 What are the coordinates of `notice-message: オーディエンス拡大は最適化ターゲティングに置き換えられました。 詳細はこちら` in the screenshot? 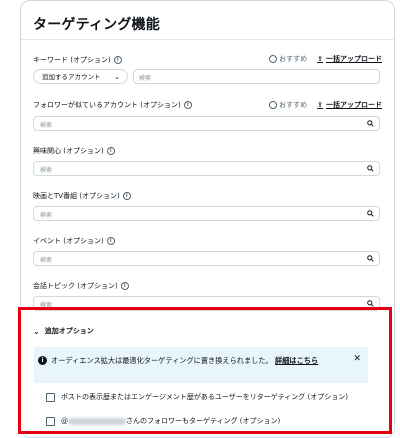 It's located at (196, 360).